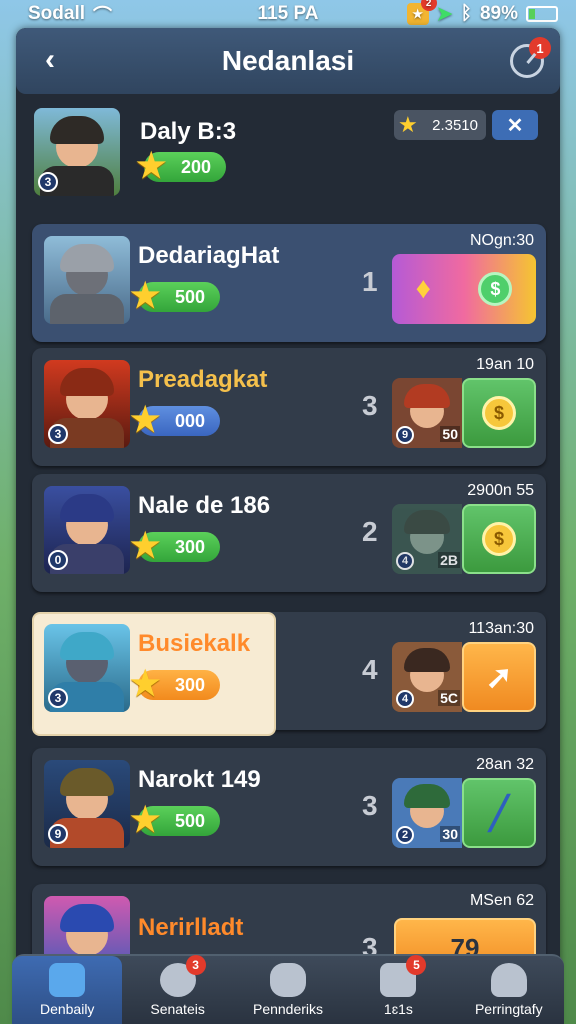  I want to click on reward-group: 4 5C ➚, so click(464, 677).